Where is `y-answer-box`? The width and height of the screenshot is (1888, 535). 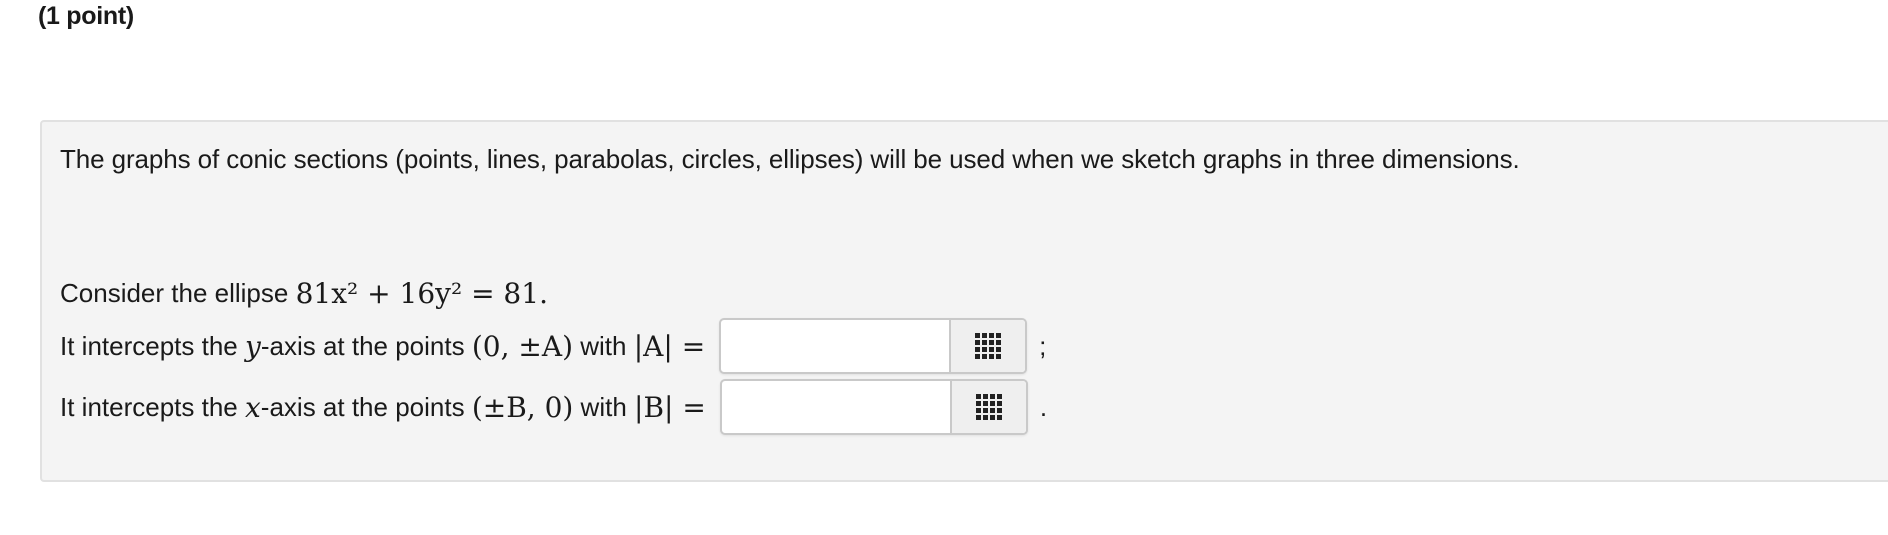 y-answer-box is located at coordinates (873, 346).